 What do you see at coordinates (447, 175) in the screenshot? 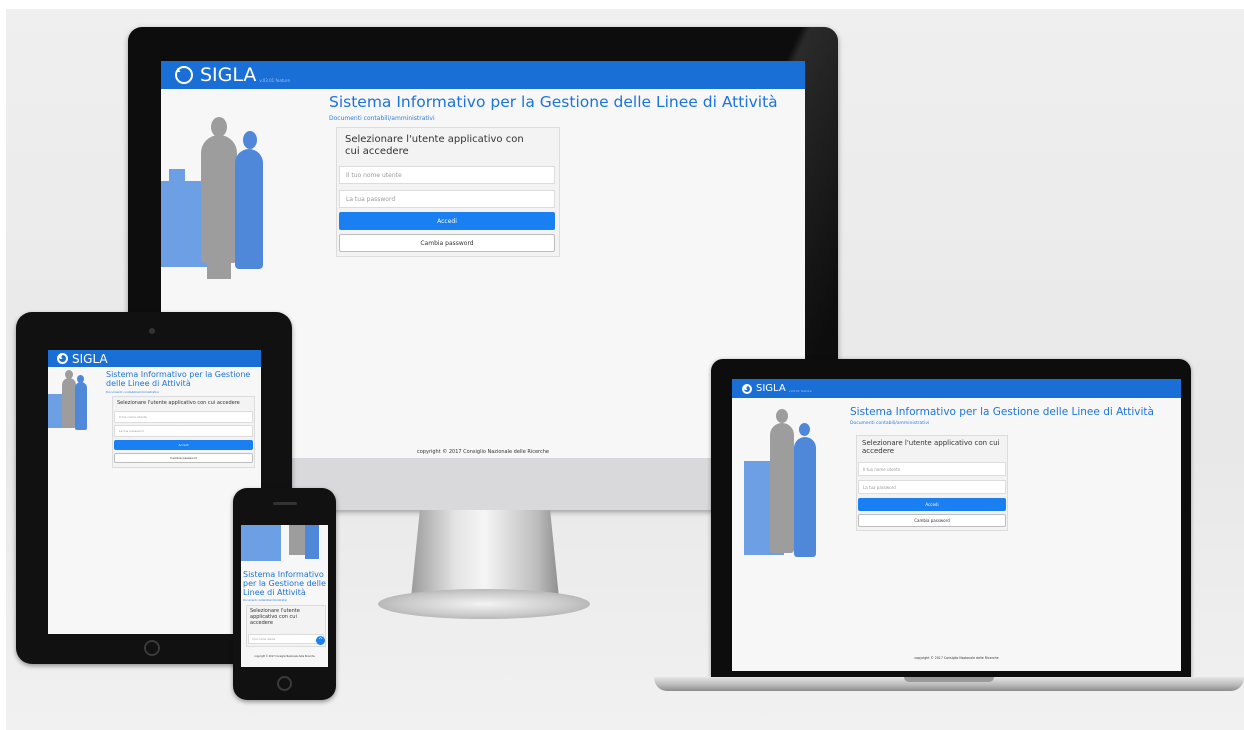
I see `username-input: Il tuo nome utente` at bounding box center [447, 175].